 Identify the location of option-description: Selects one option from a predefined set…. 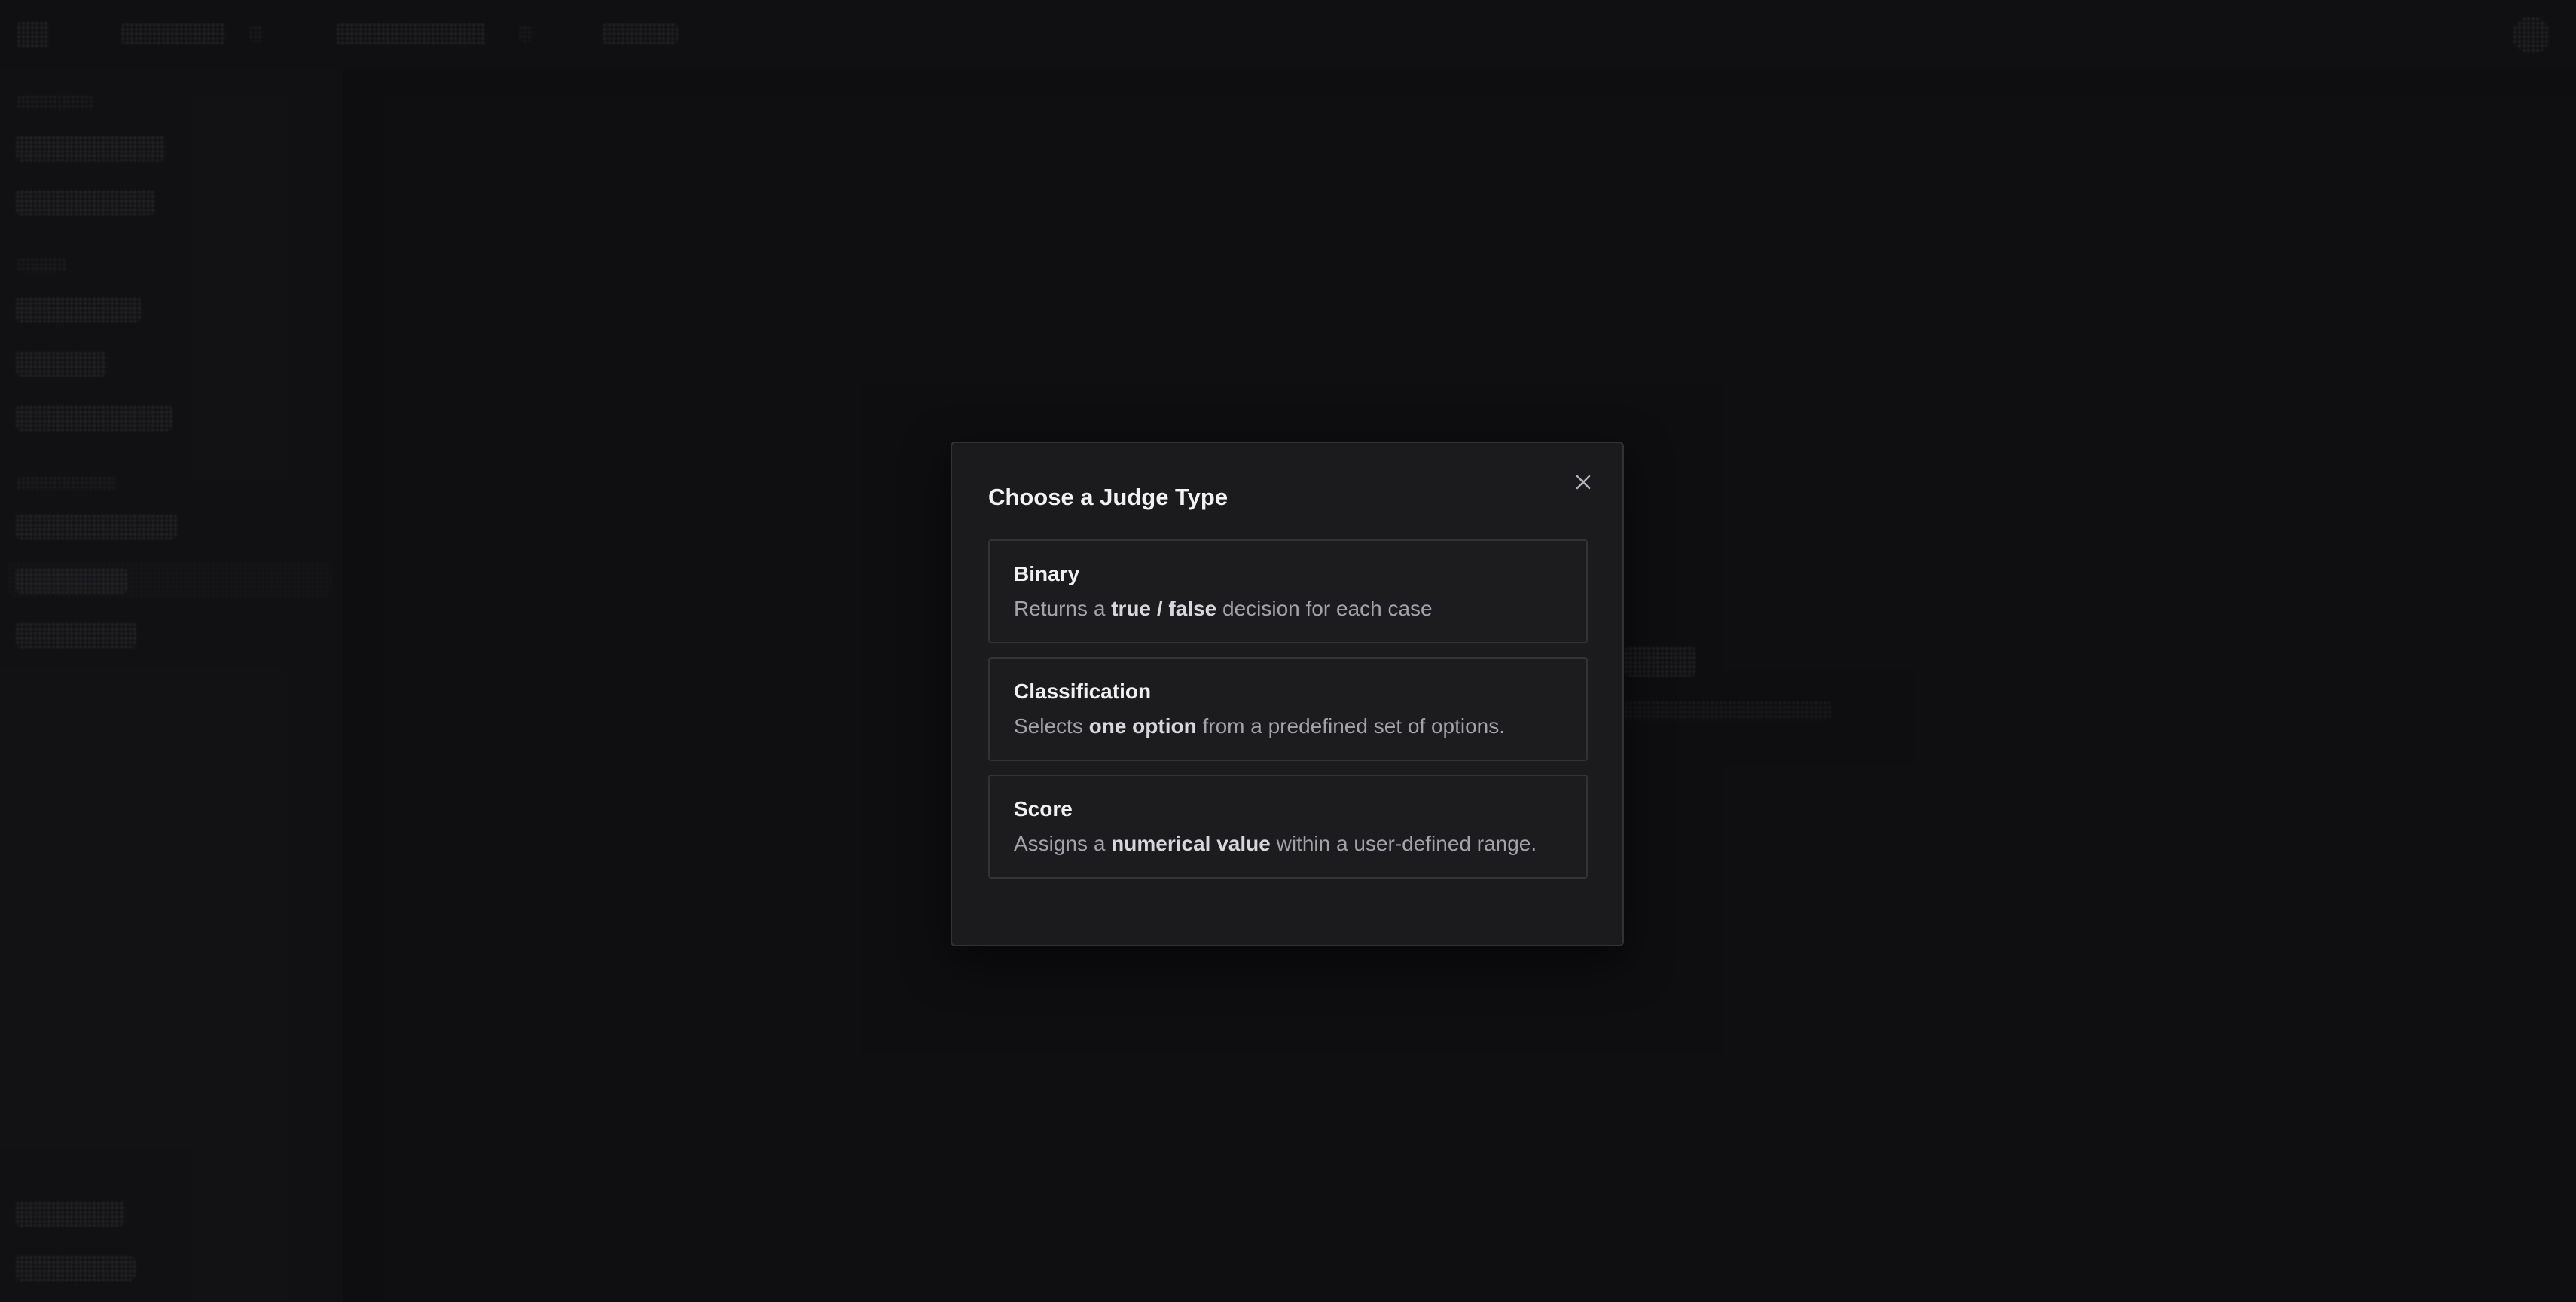
(1288, 726).